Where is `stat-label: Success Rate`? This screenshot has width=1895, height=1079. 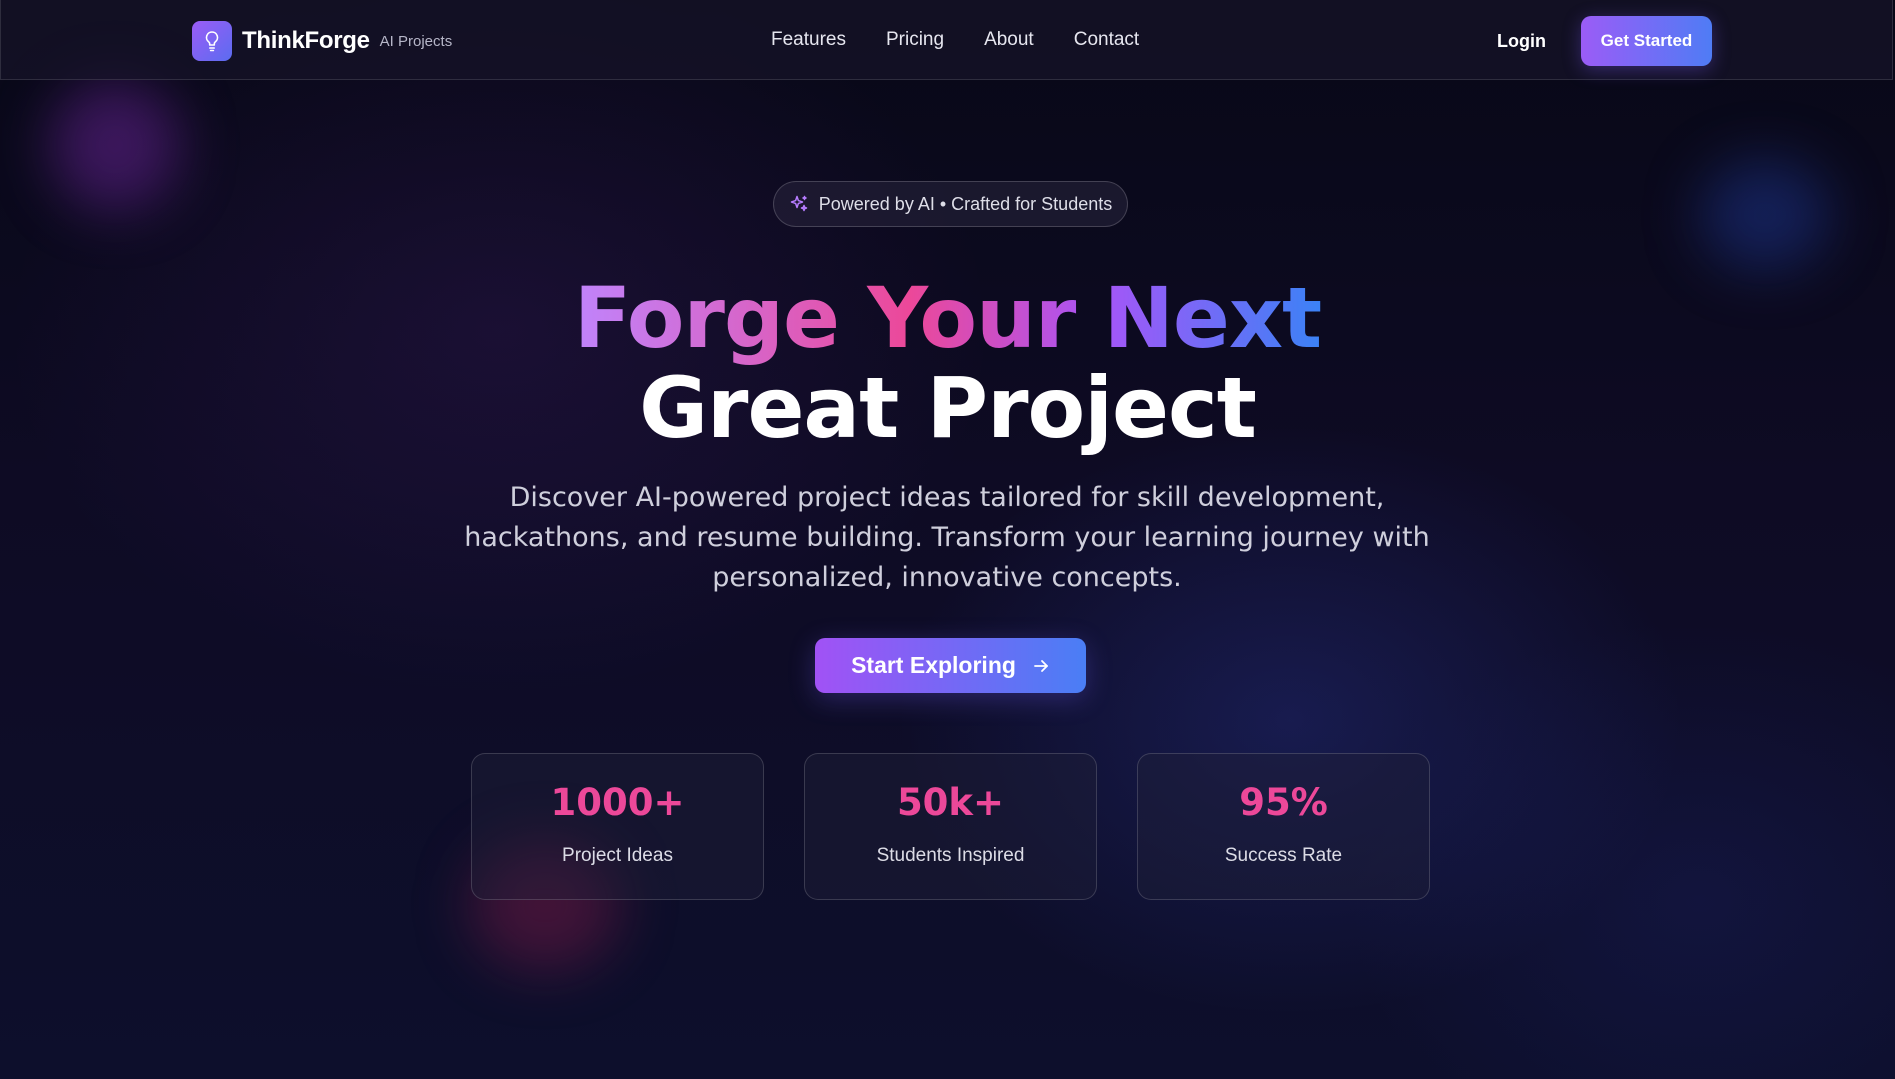 stat-label: Success Rate is located at coordinates (1283, 855).